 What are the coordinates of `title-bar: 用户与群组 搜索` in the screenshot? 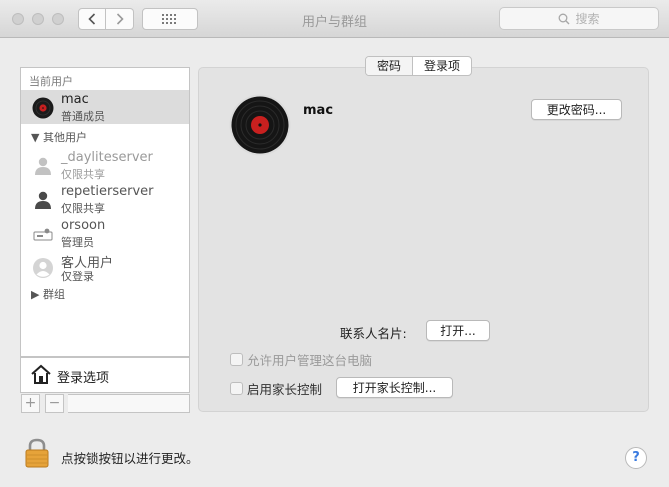 It's located at (334, 19).